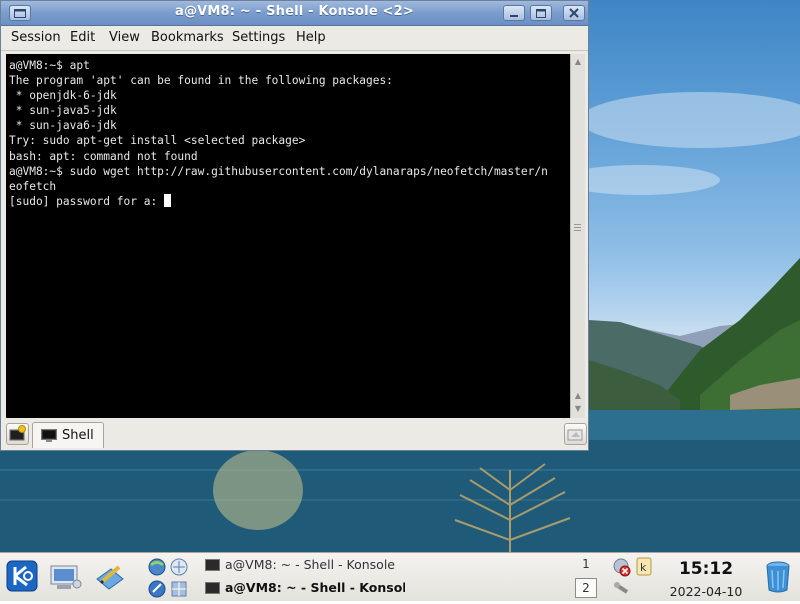 Image resolution: width=800 pixels, height=604 pixels. I want to click on menu-view: View, so click(124, 37).